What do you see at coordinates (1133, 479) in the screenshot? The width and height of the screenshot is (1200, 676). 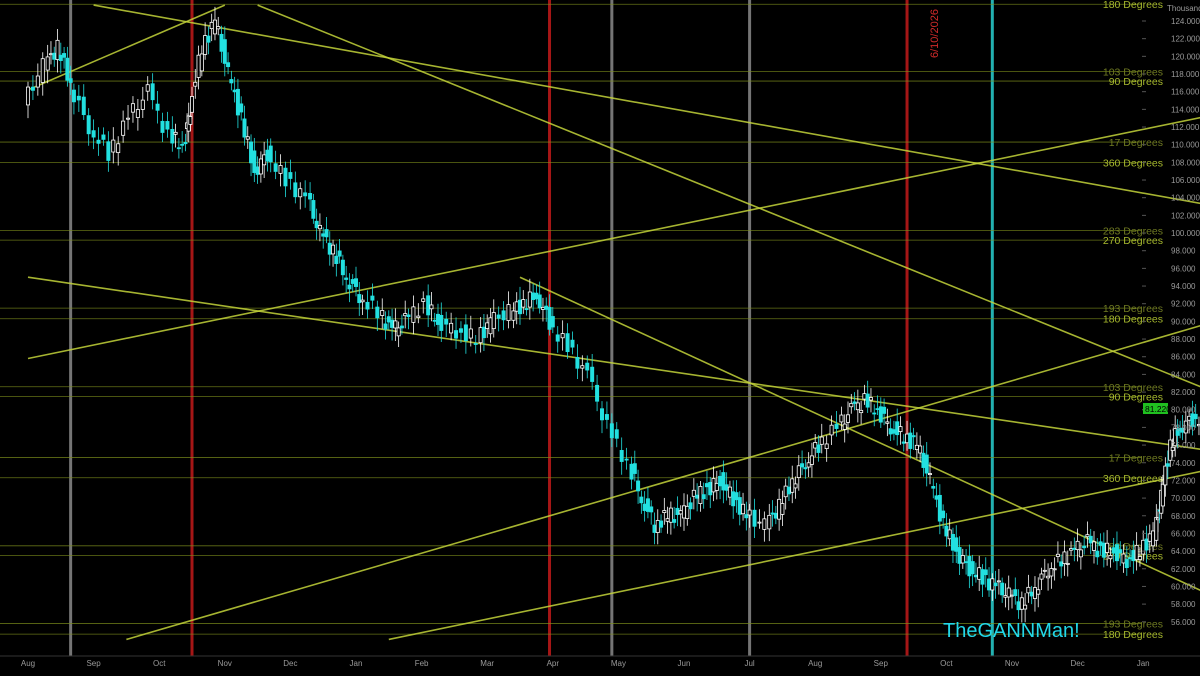 I see `degree-level-label-12: 360 Degrees` at bounding box center [1133, 479].